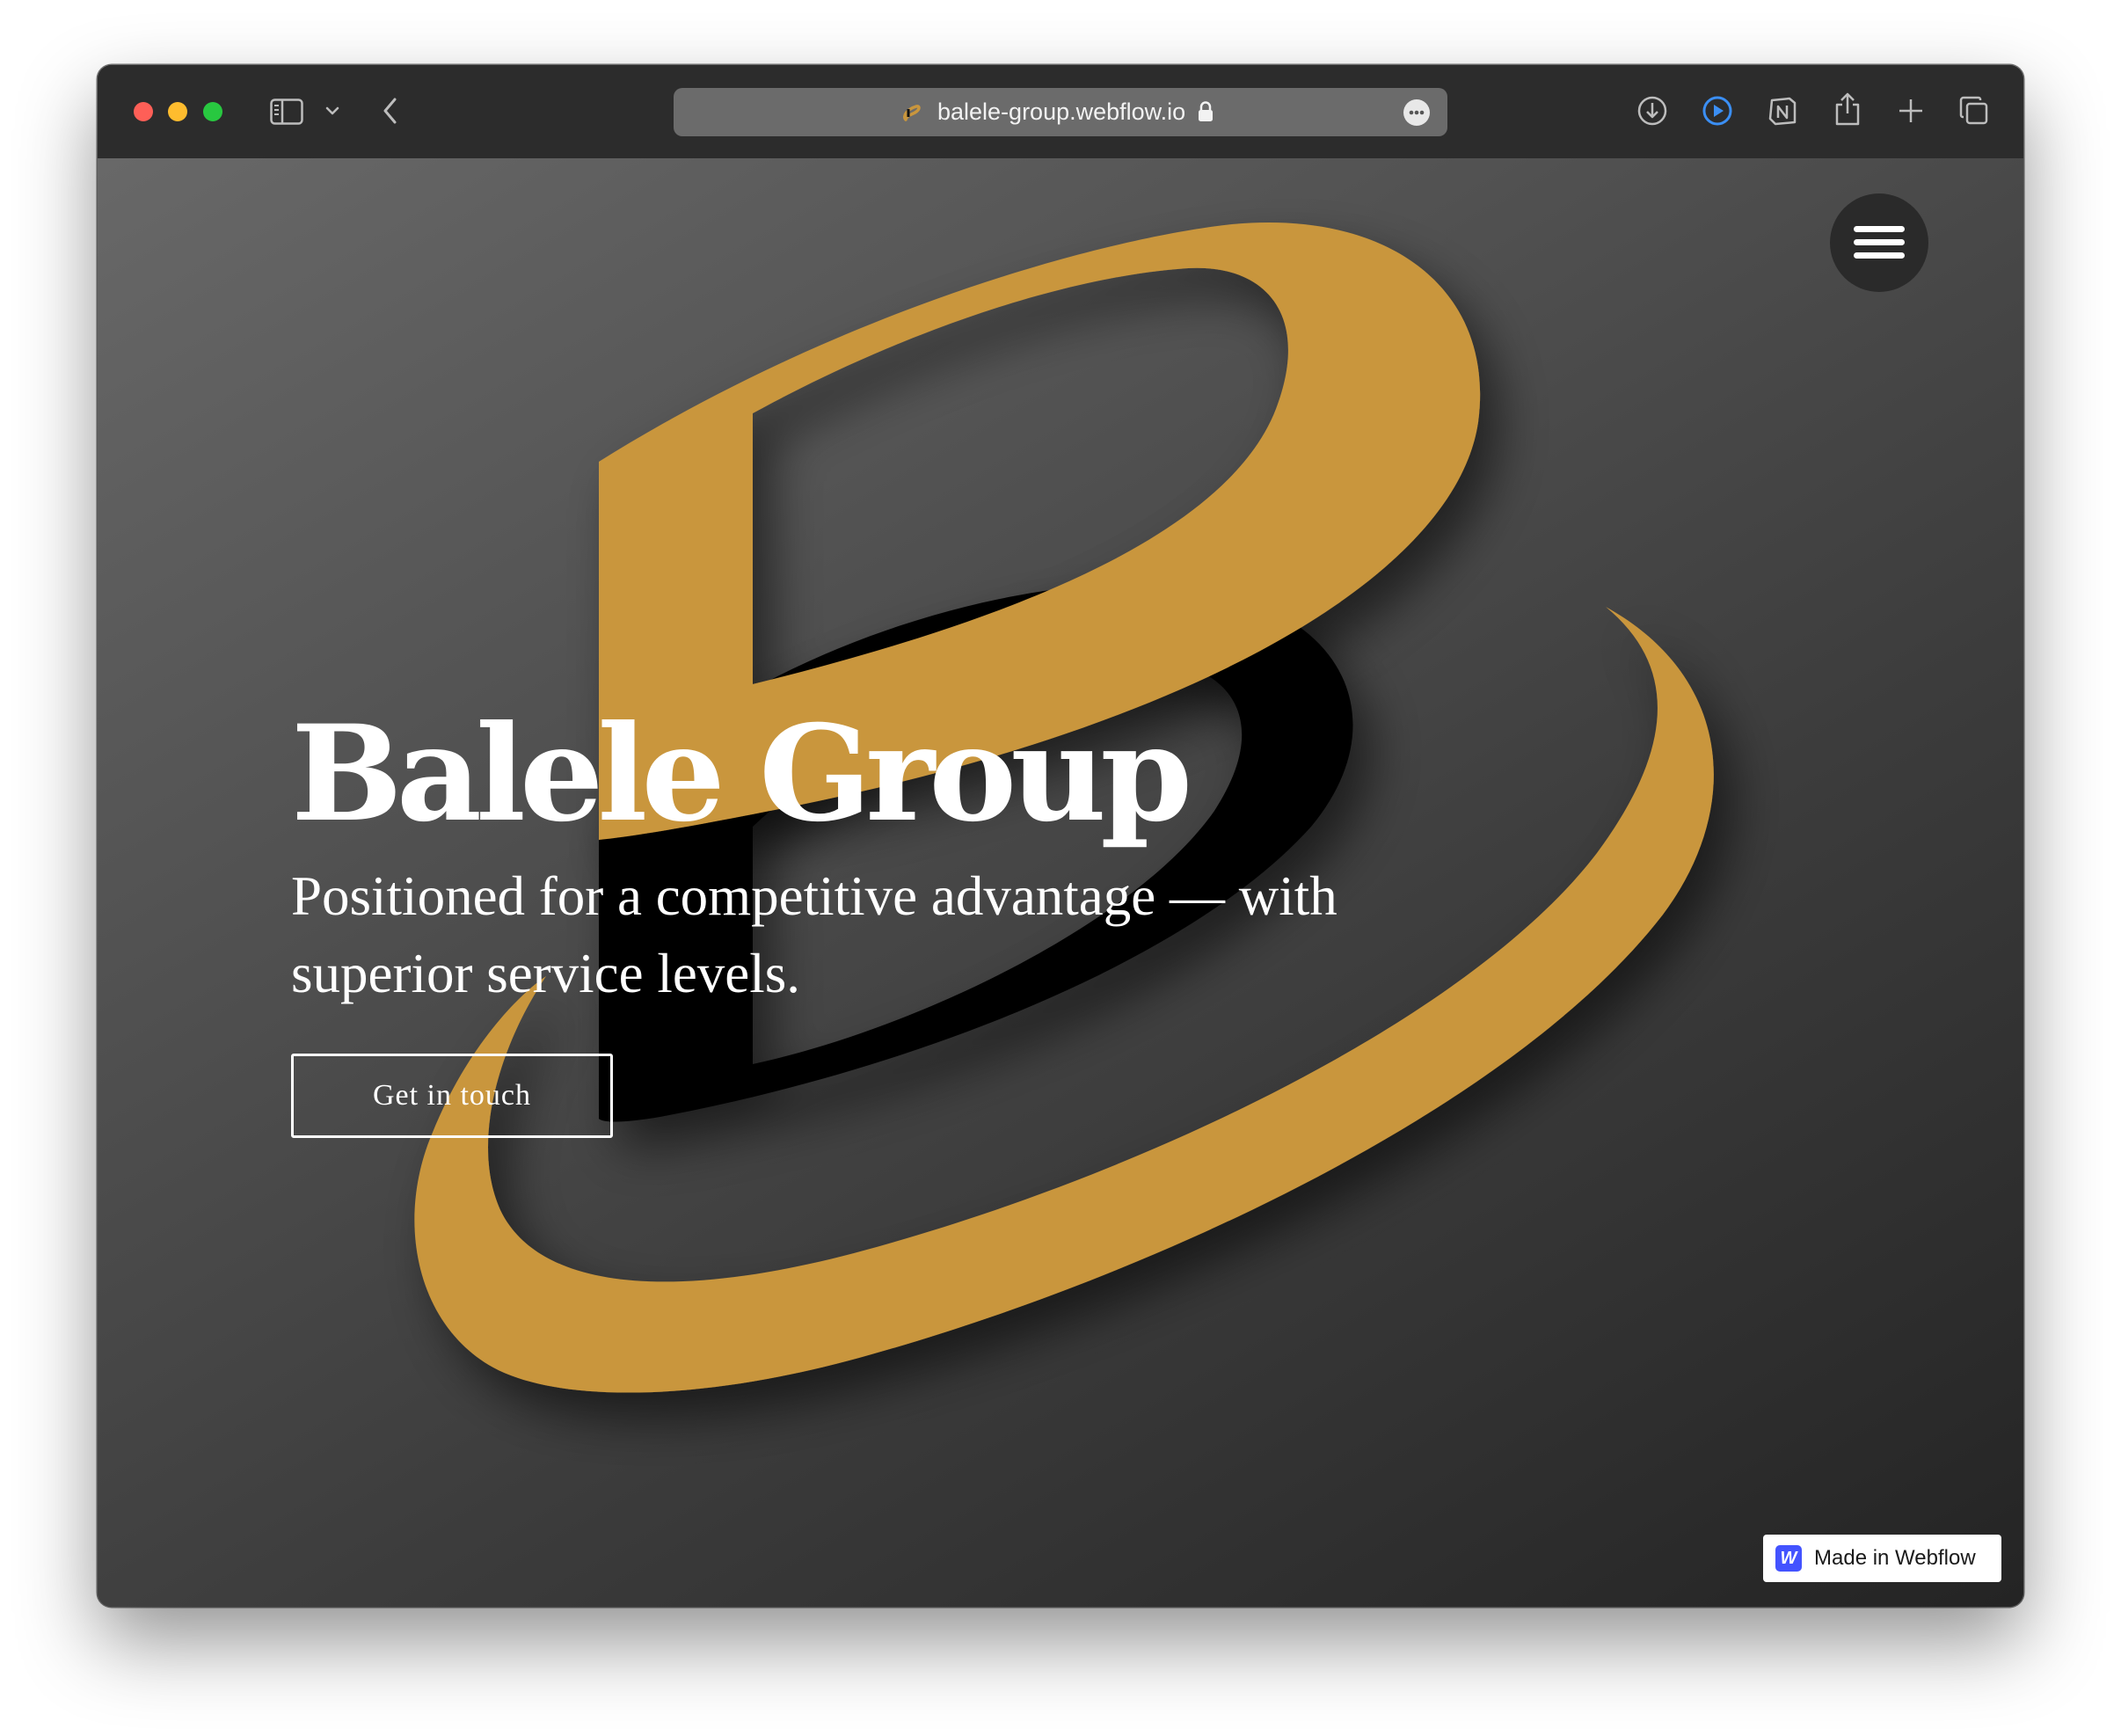 This screenshot has width=2121, height=1736. What do you see at coordinates (452, 1096) in the screenshot?
I see `get-in-touch-button: Get in touch` at bounding box center [452, 1096].